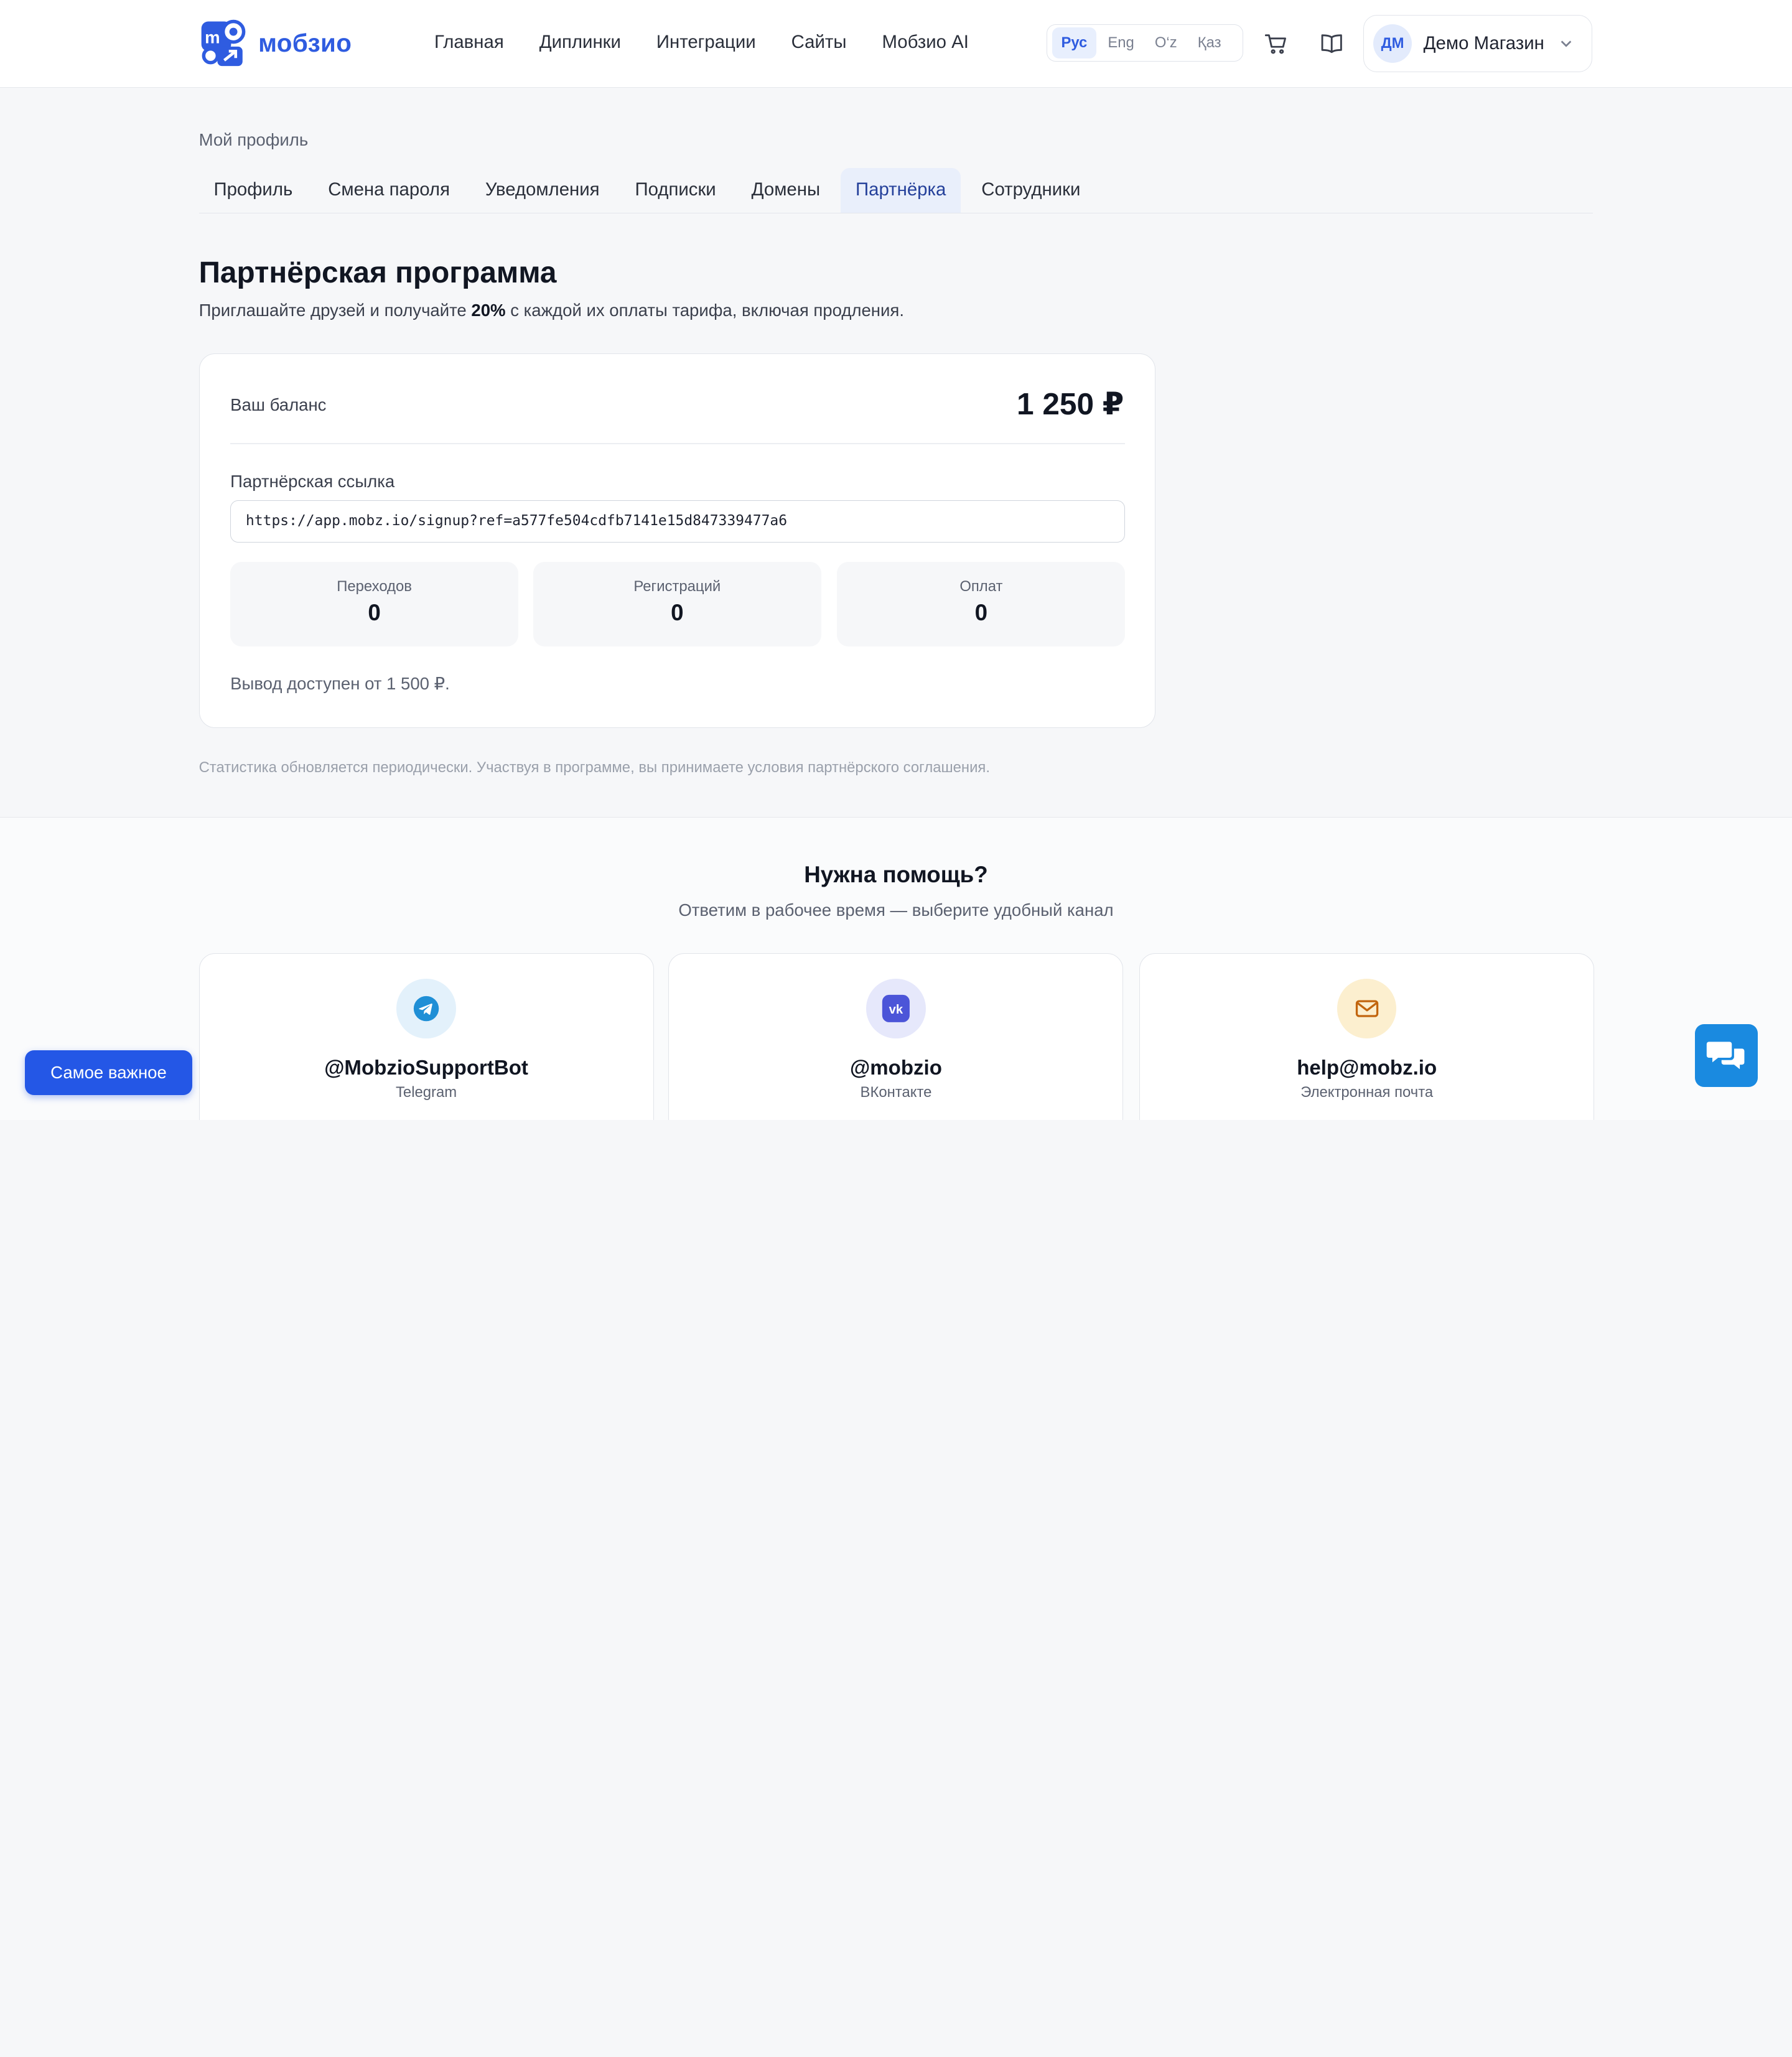 The height and width of the screenshot is (2057, 1792). I want to click on logo: m мобзио, so click(275, 43).